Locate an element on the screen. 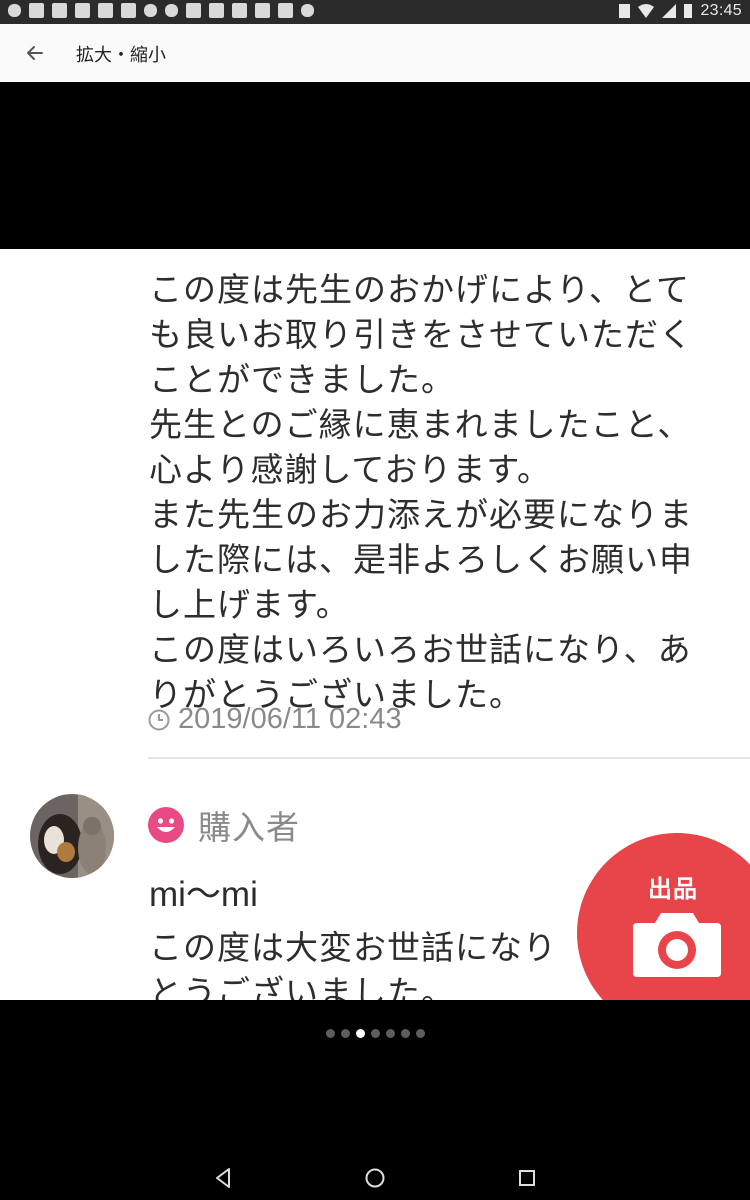 Image resolution: width=750 pixels, height=1200 pixels. page-indicator is located at coordinates (375, 1033).